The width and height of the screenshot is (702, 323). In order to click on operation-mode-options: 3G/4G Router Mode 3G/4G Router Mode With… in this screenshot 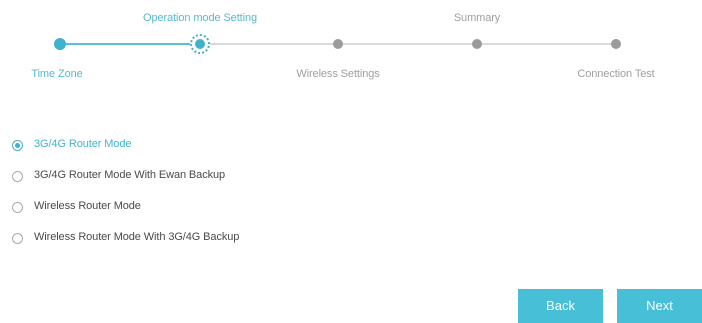, I will do `click(125, 200)`.